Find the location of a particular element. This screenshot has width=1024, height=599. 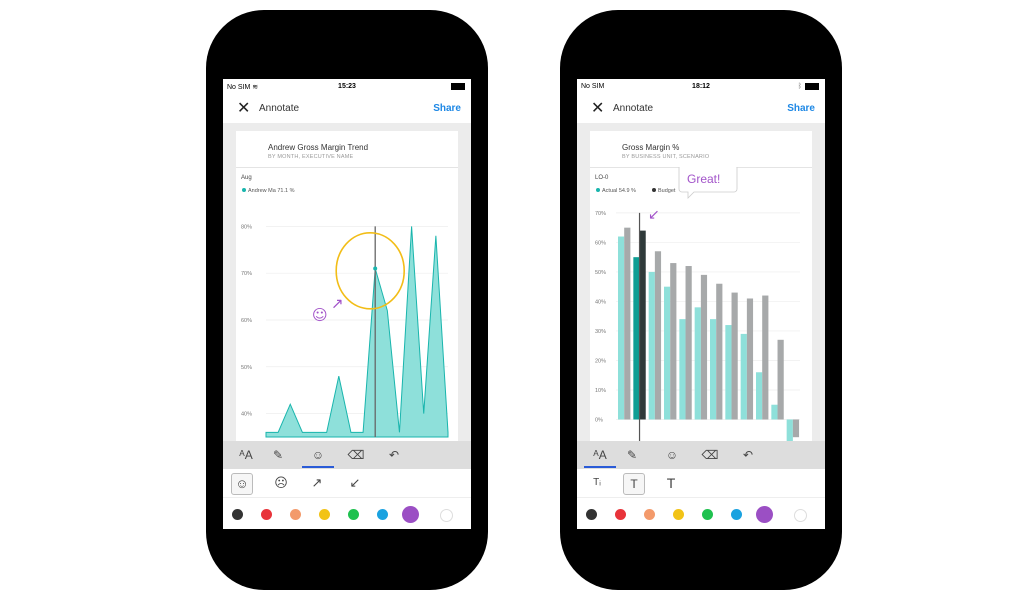

arrow-down-left-icon: ↙ is located at coordinates (355, 483).